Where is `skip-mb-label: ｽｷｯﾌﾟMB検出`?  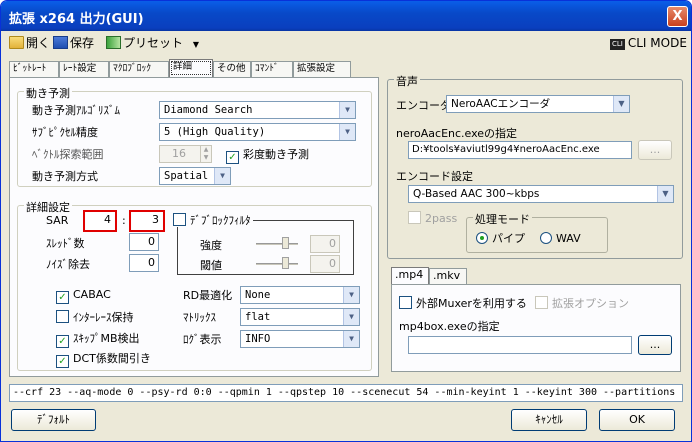 skip-mb-label: ｽｷｯﾌﾟMB検出 is located at coordinates (106, 338).